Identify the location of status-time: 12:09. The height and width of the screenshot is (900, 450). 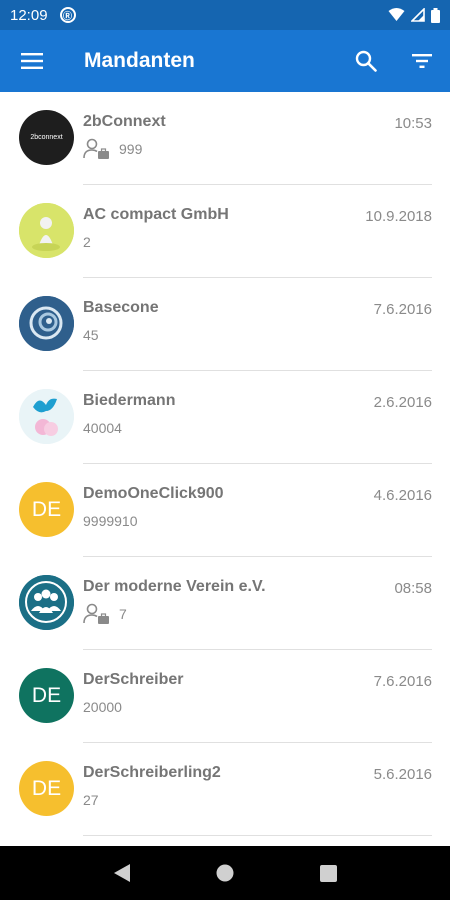
(29, 15).